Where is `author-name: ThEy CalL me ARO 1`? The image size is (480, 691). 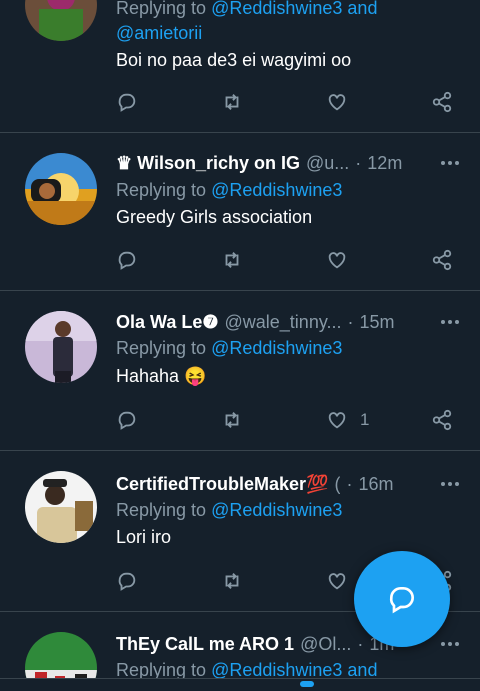 author-name: ThEy CalL me ARO 1 is located at coordinates (205, 644).